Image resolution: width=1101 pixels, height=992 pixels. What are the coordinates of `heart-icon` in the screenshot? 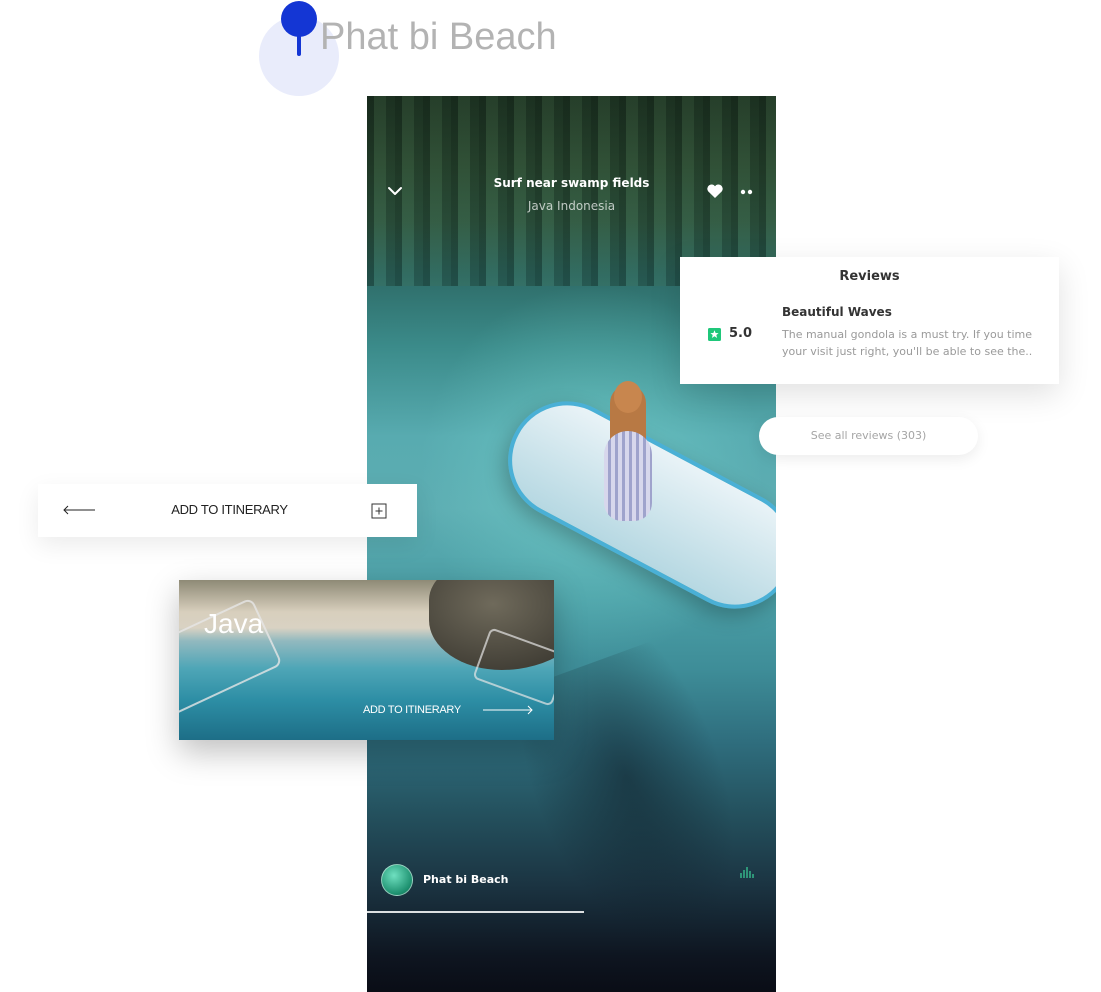 It's located at (715, 191).